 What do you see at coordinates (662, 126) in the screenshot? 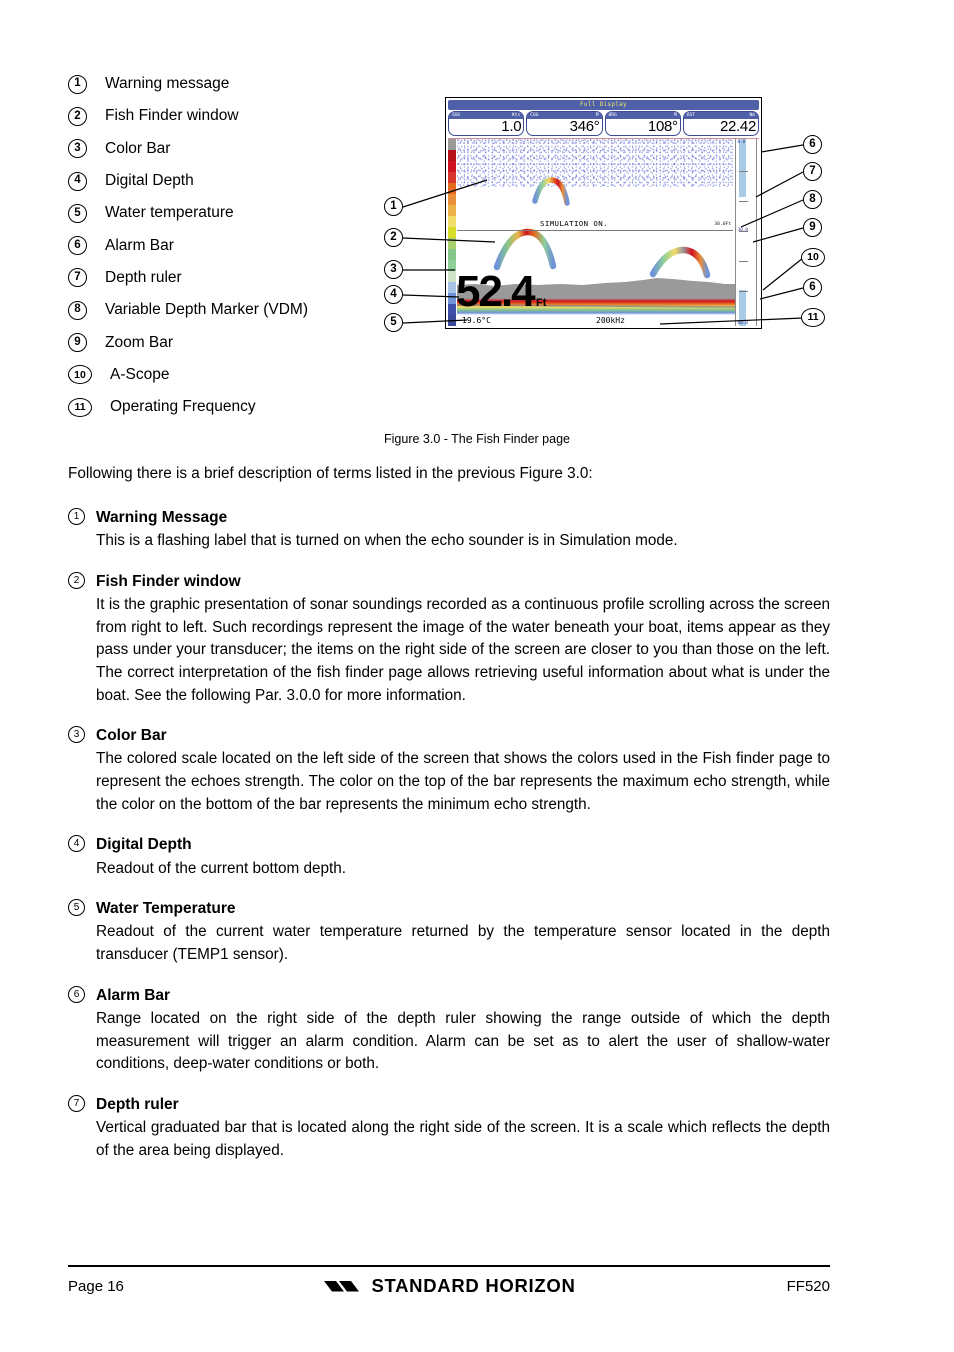
I see `data-cell-value: 108°` at bounding box center [662, 126].